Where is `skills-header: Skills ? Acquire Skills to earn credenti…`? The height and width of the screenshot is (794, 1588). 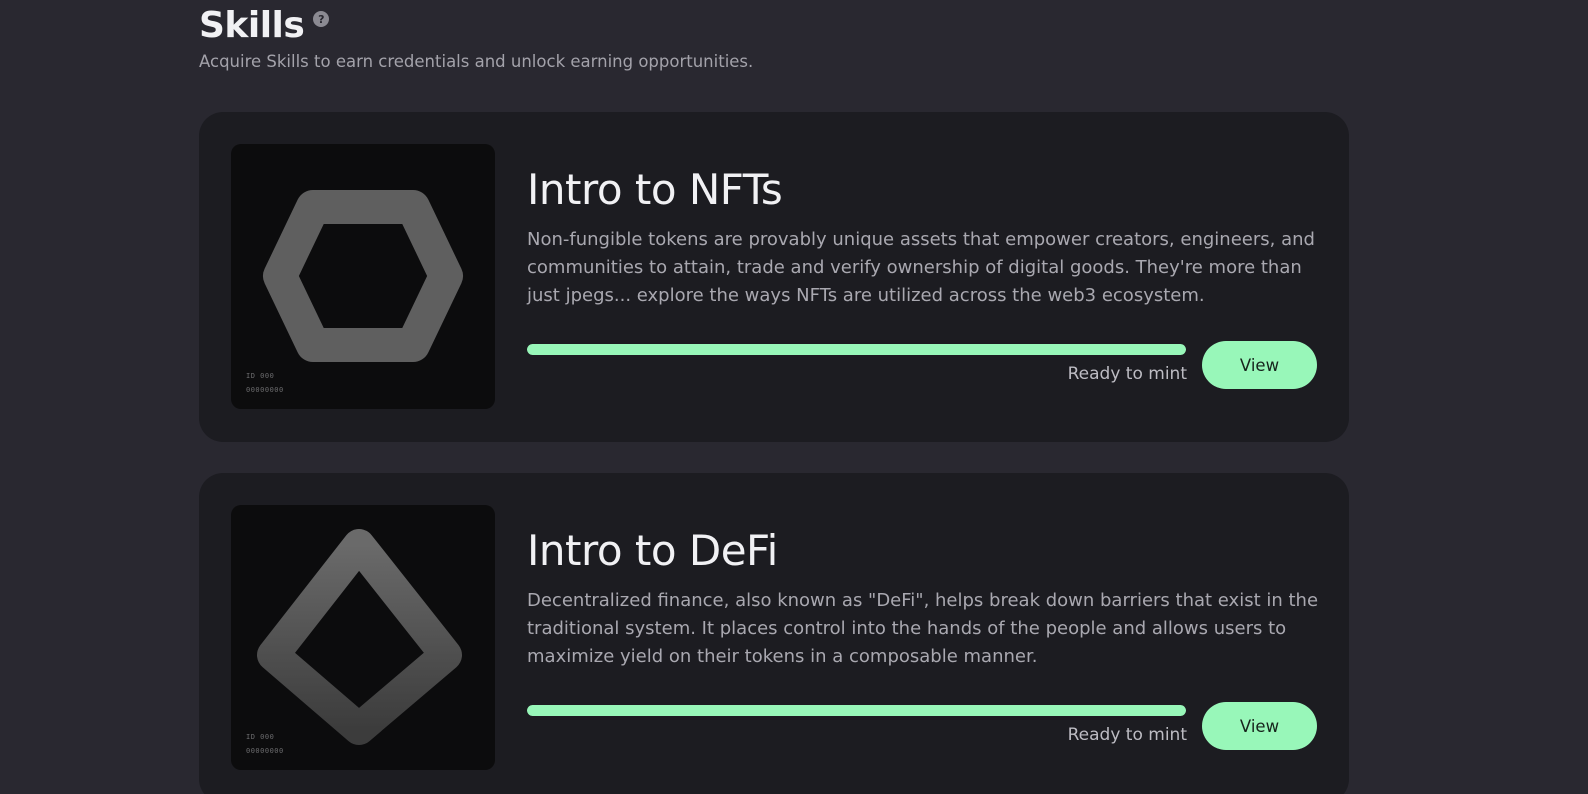
skills-header: Skills ? Acquire Skills to earn credenti… is located at coordinates (476, 37).